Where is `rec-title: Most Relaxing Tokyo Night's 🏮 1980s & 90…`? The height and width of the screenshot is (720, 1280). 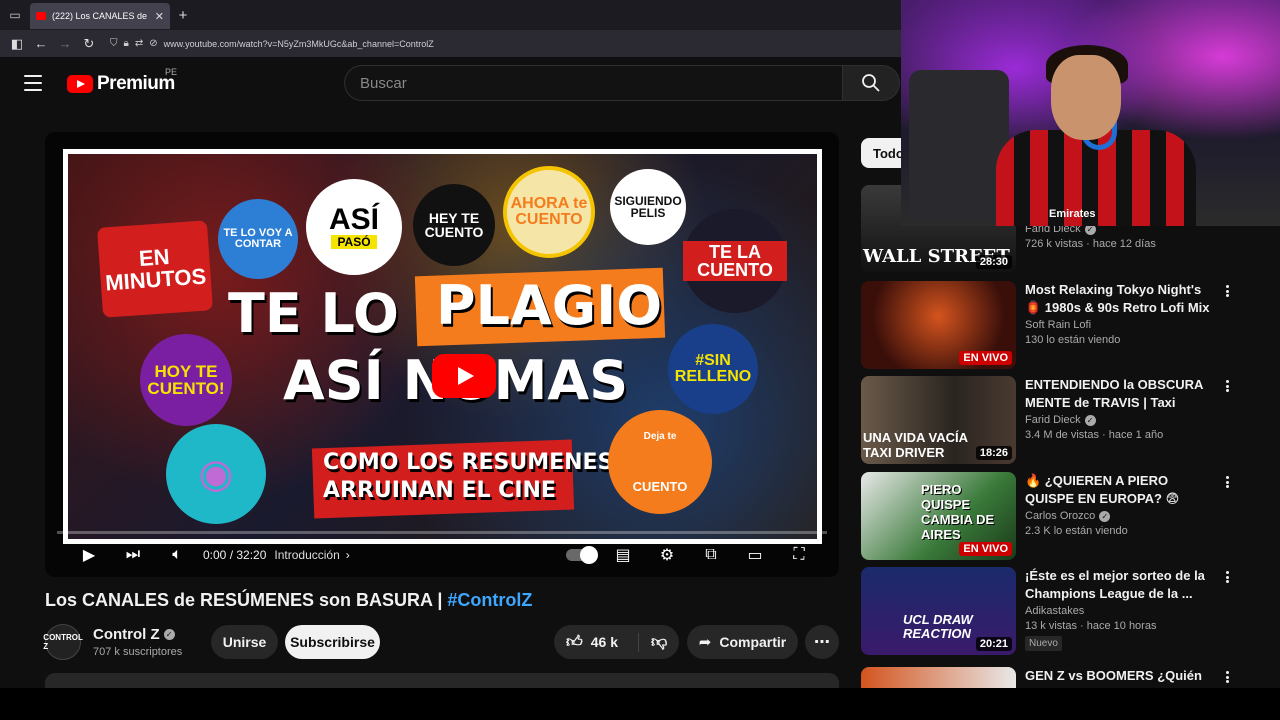
rec-title: Most Relaxing Tokyo Night's 🏮 1980s & 90… is located at coordinates (1120, 299).